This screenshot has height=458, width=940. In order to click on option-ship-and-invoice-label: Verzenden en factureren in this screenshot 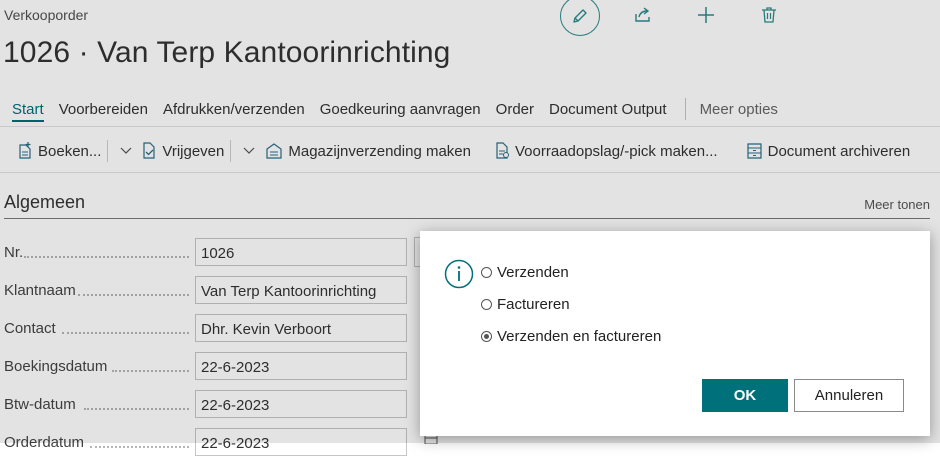, I will do `click(579, 336)`.